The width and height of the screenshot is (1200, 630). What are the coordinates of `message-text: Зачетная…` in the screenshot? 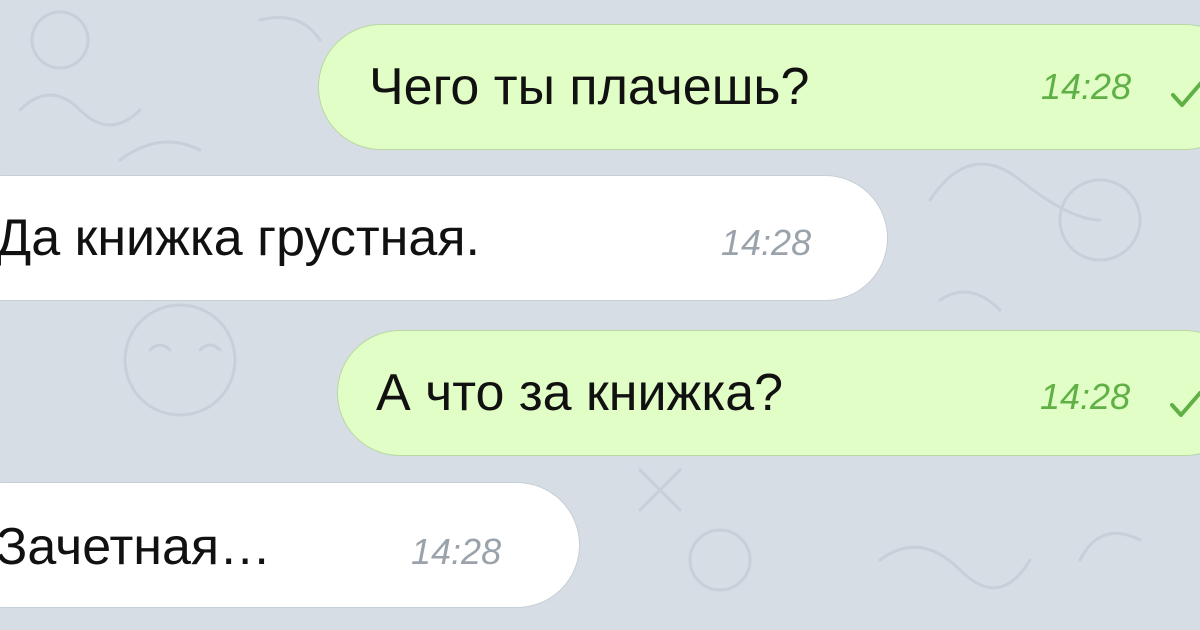 It's located at (136, 547).